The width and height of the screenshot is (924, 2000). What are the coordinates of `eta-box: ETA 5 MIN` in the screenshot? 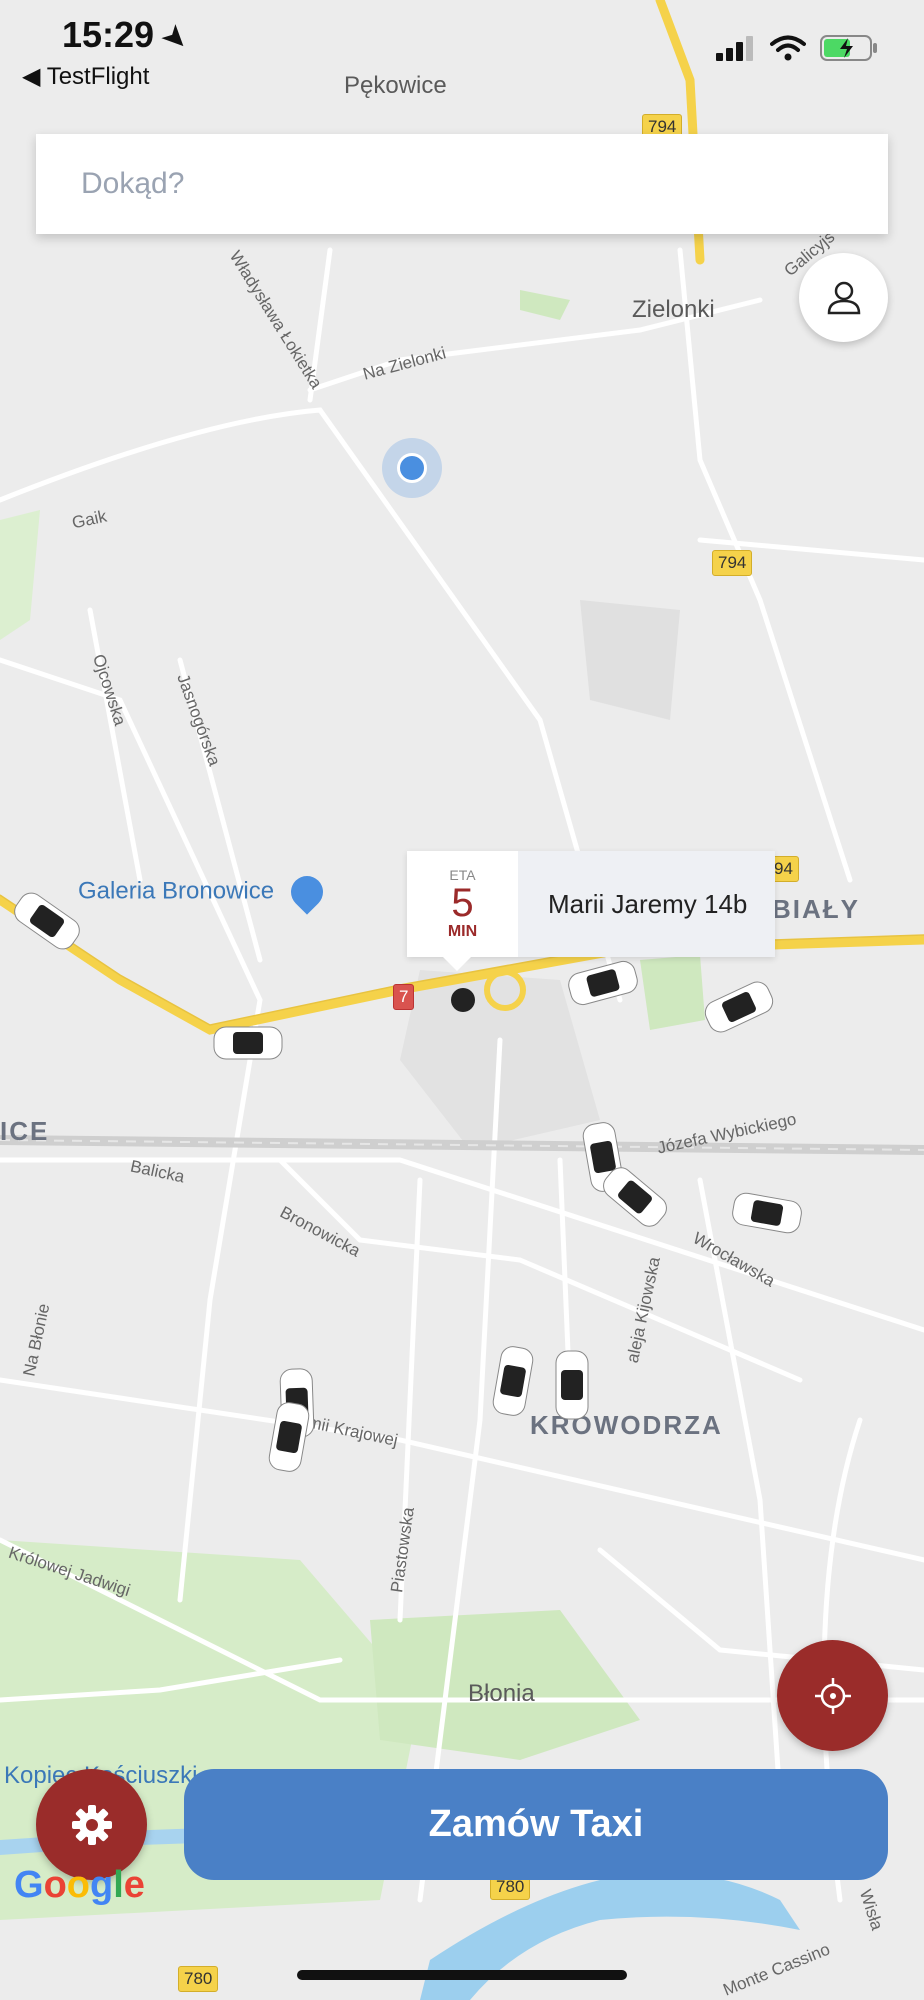 It's located at (462, 904).